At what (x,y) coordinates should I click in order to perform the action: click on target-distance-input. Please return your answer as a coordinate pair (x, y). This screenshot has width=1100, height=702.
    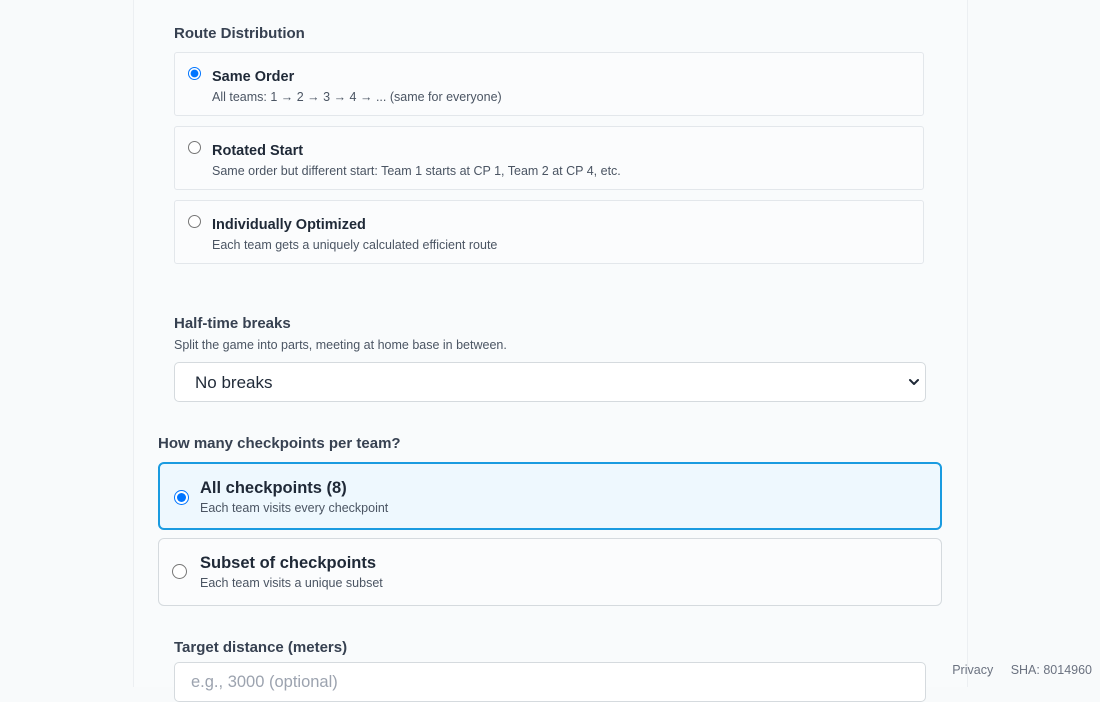
    Looking at the image, I should click on (550, 682).